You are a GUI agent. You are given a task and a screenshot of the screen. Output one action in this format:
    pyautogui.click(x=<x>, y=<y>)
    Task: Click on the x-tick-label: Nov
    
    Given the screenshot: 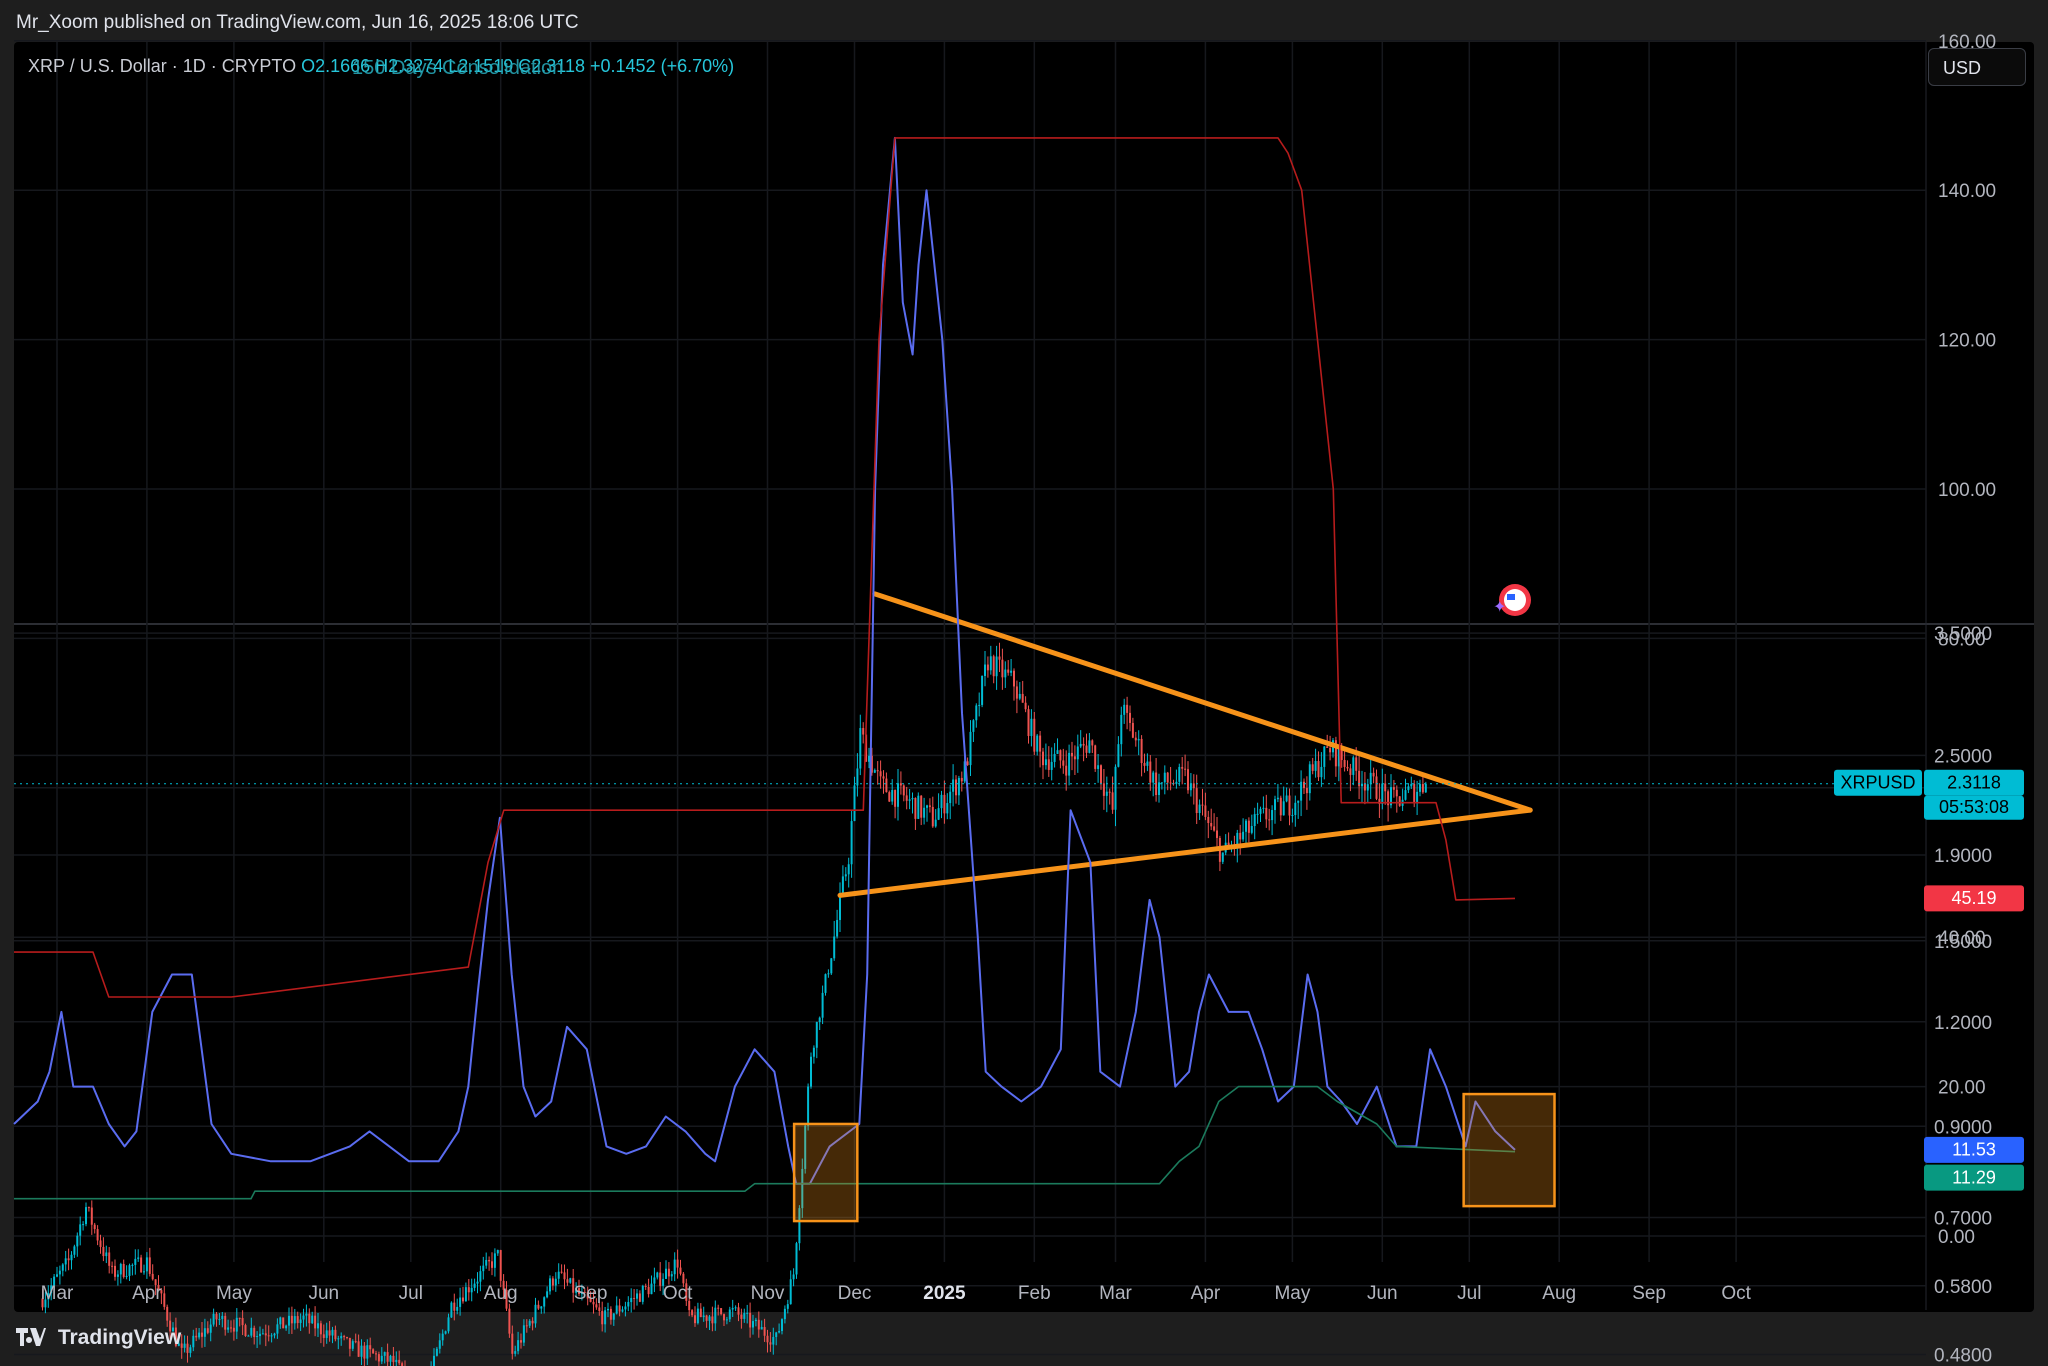 What is the action you would take?
    pyautogui.click(x=768, y=1293)
    